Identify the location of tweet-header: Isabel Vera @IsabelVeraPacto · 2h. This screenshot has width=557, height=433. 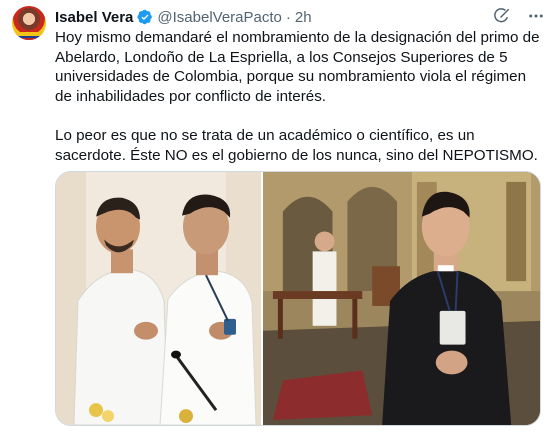
(300, 17).